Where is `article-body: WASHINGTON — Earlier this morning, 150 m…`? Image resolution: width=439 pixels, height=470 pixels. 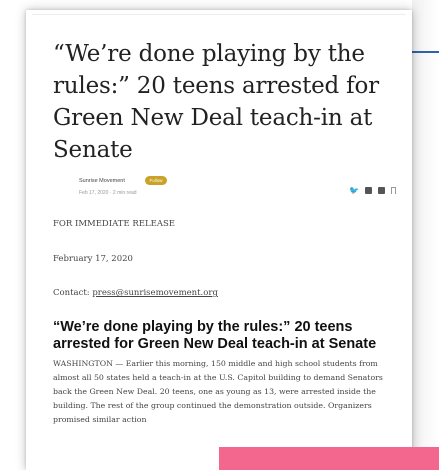 article-body: WASHINGTON — Earlier this morning, 150 m… is located at coordinates (218, 391).